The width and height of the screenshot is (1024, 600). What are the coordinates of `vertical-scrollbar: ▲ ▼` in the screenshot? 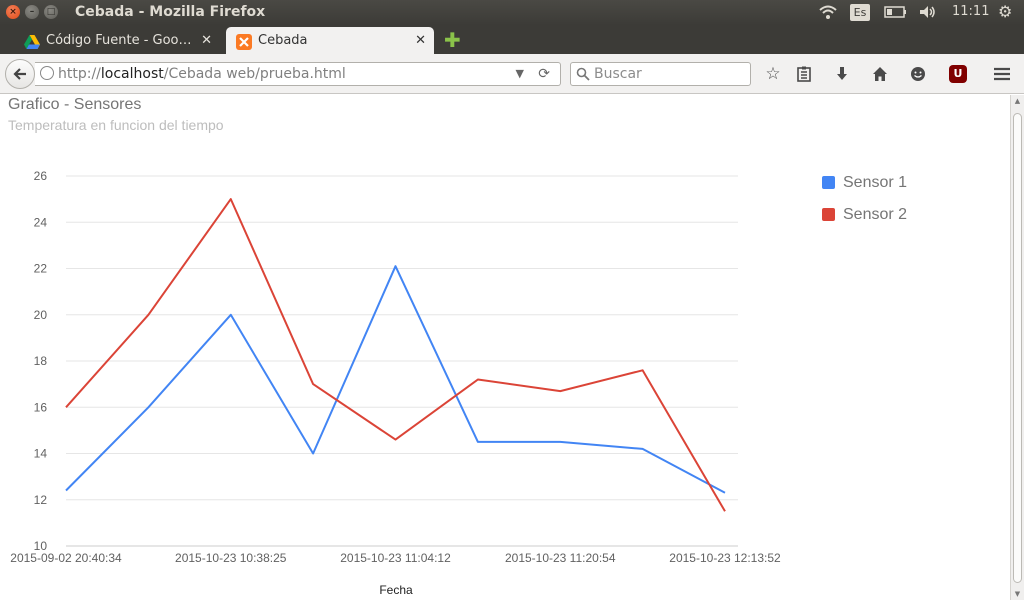 It's located at (1017, 347).